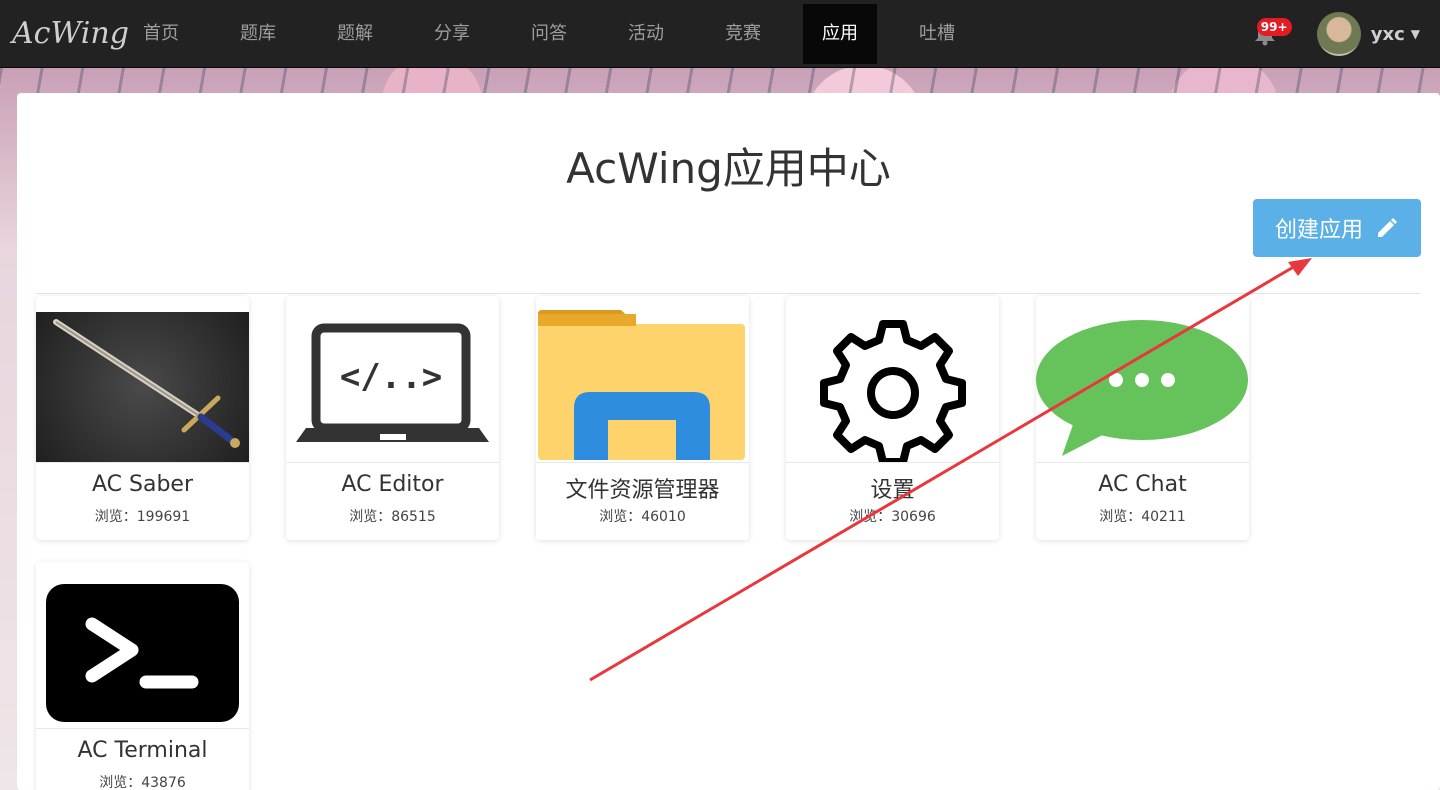 This screenshot has height=790, width=1440. I want to click on nav-item-problems: 题库, so click(258, 34).